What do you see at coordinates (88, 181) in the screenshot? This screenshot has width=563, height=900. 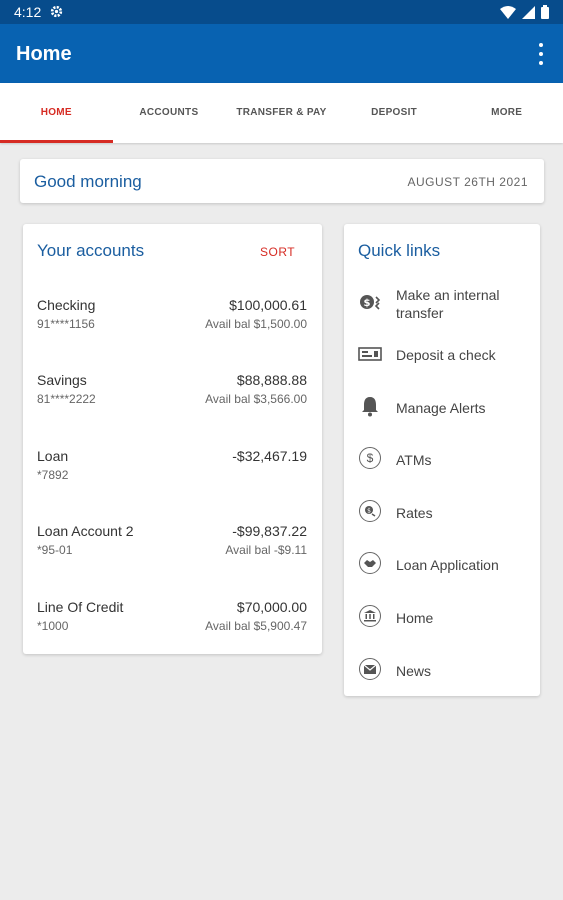 I see `greeting-text: Good morning` at bounding box center [88, 181].